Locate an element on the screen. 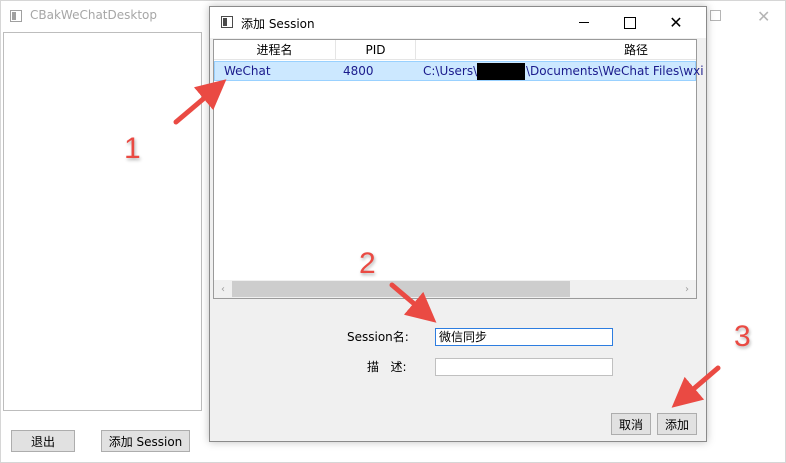  cell-path-prefix: C:\Users\ is located at coordinates (450, 71).